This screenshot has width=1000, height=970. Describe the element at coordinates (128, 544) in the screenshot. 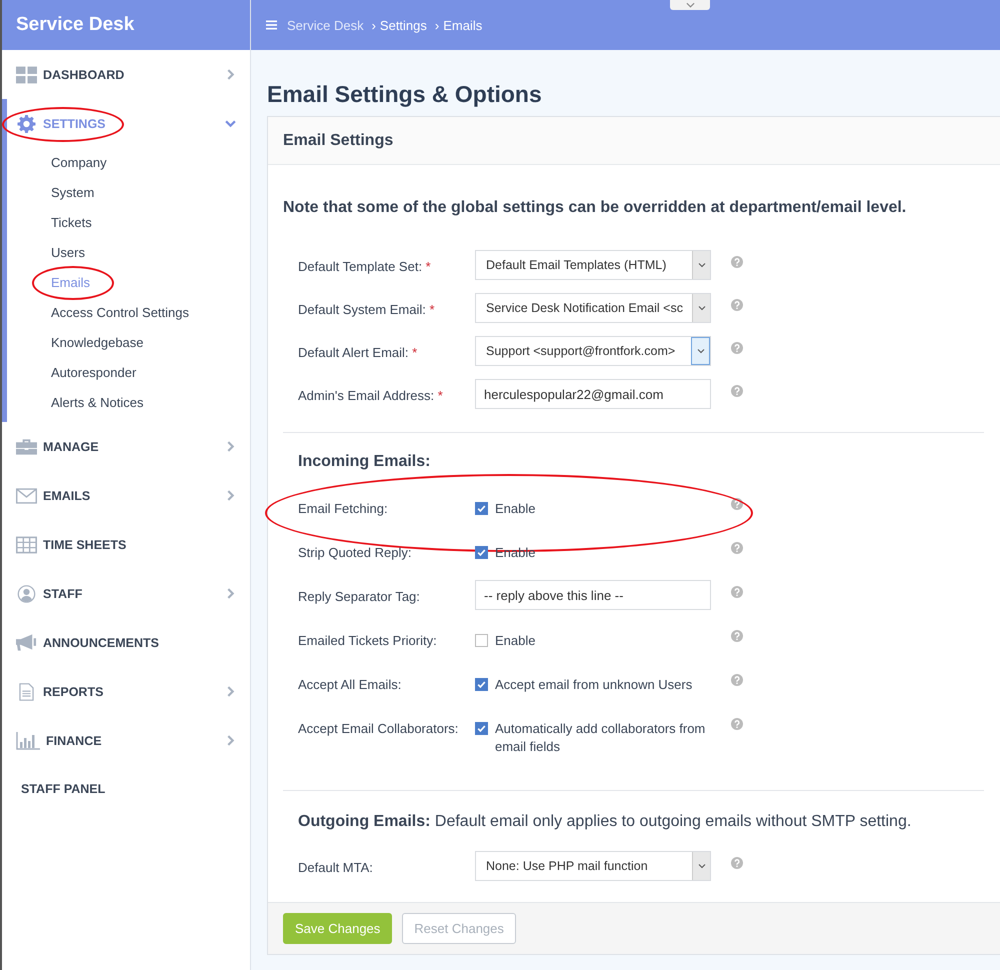

I see `nav-item: TIME SHEETS` at that location.